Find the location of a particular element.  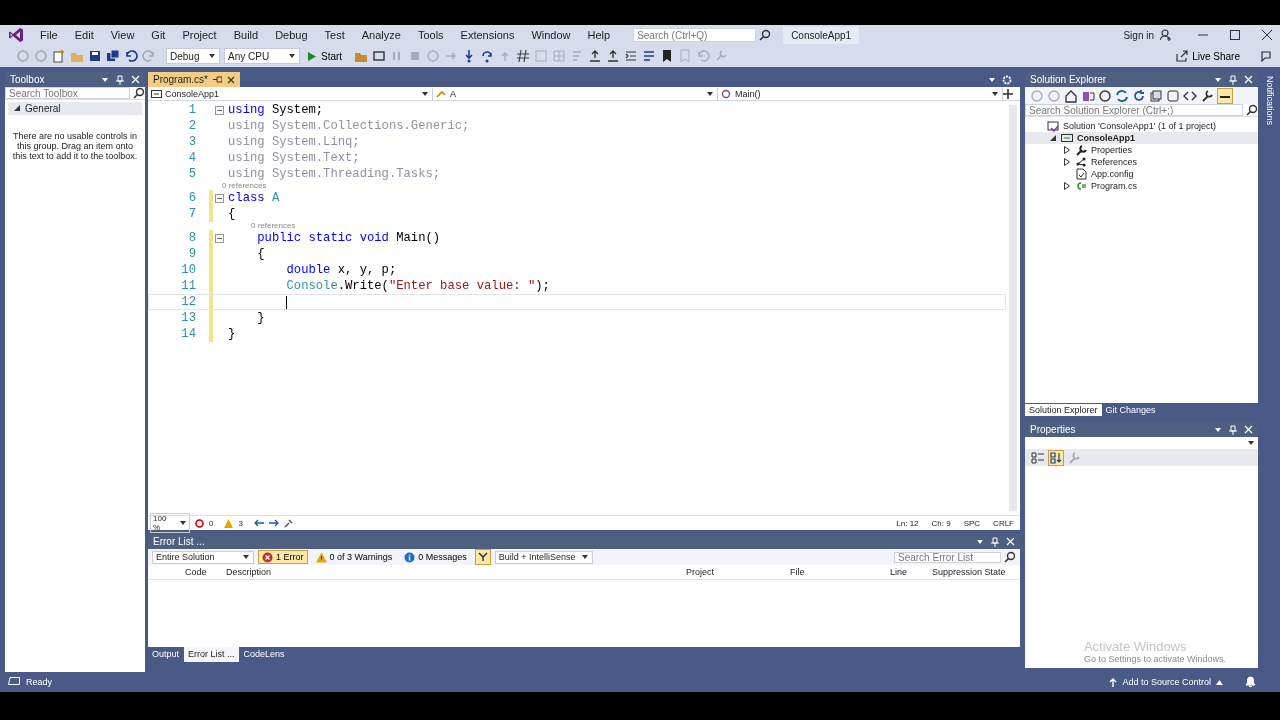

expanded-arrow-icon is located at coordinates (1053, 138).